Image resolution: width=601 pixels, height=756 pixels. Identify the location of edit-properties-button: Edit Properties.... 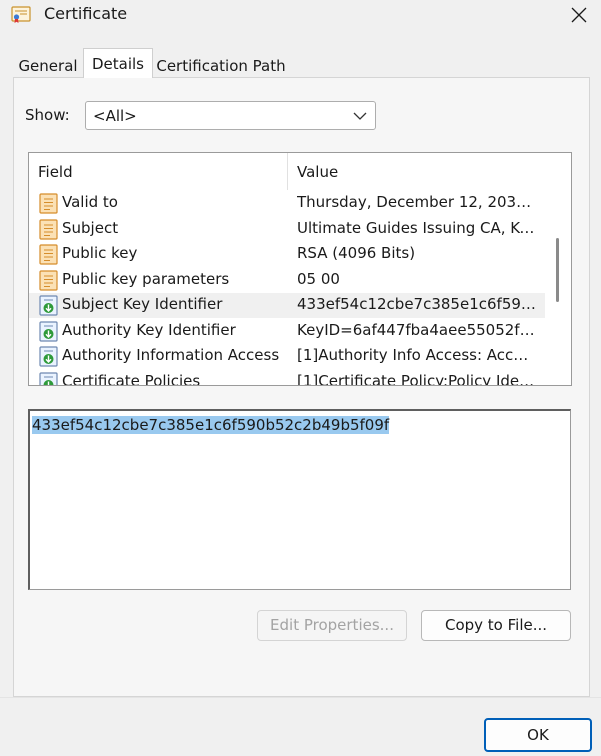
(332, 625).